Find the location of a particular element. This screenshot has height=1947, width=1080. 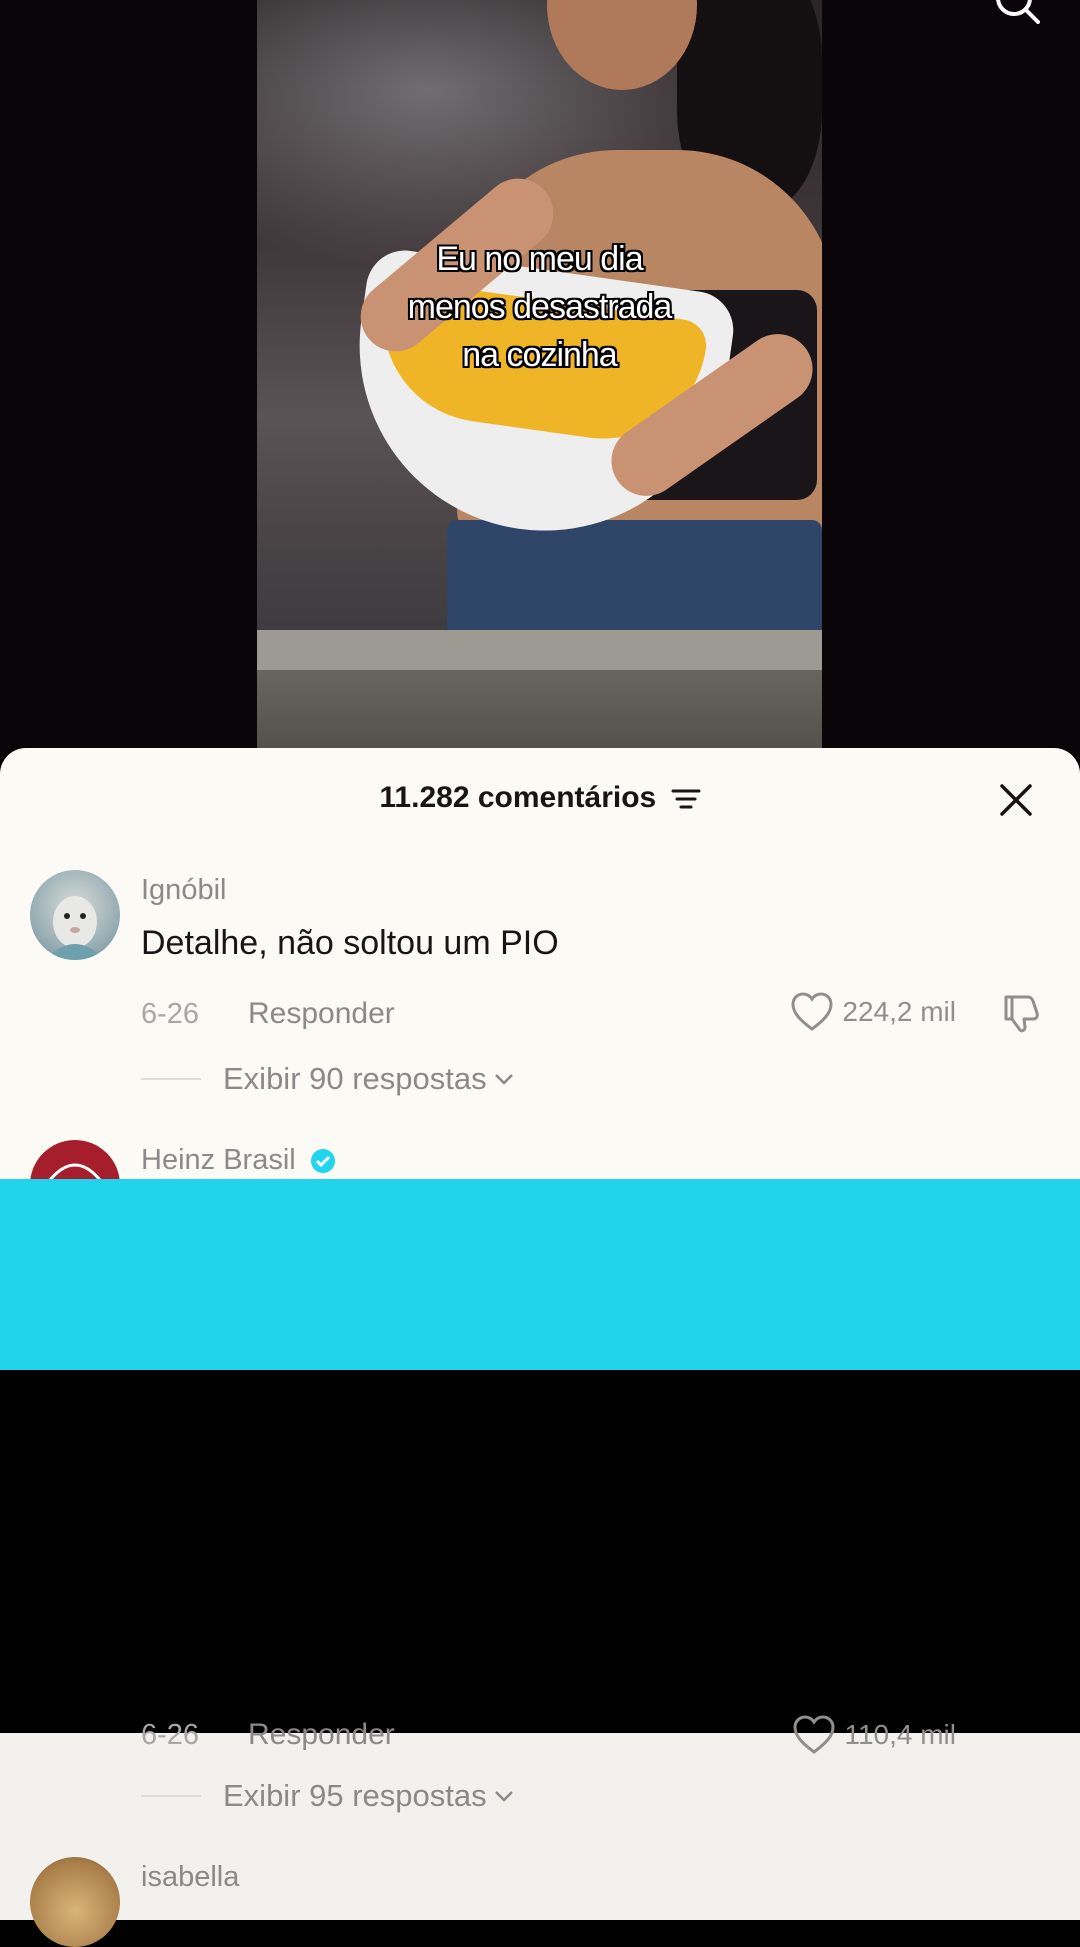

like-count: 110,4 mil is located at coordinates (900, 1734).